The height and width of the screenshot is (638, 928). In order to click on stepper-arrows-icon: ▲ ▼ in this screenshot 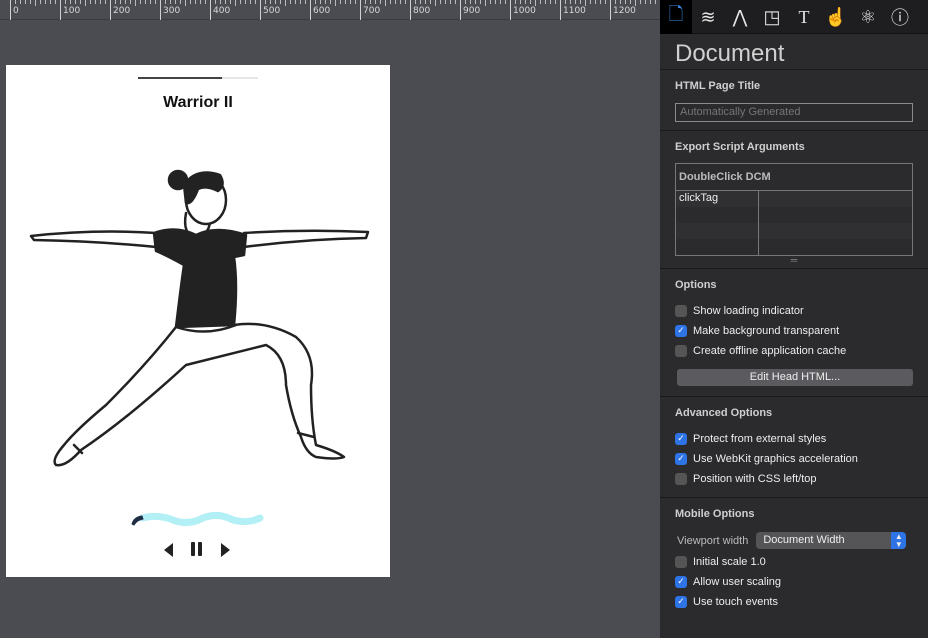, I will do `click(899, 540)`.